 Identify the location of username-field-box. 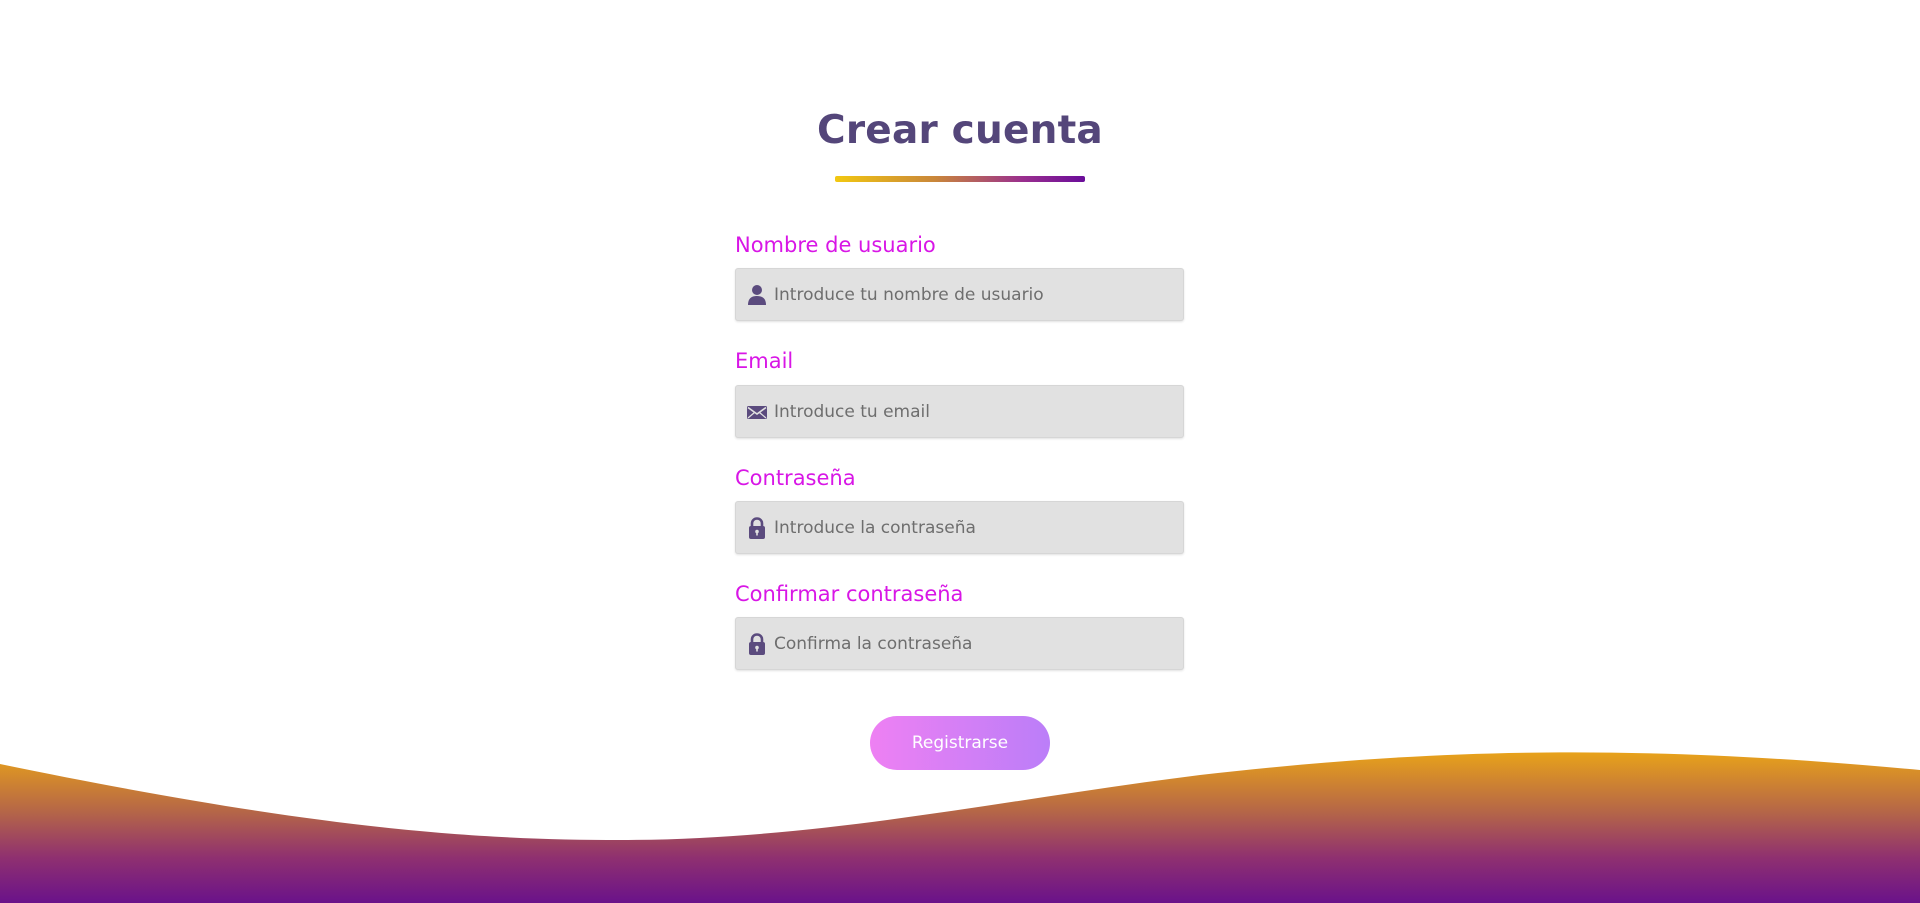
(959, 294).